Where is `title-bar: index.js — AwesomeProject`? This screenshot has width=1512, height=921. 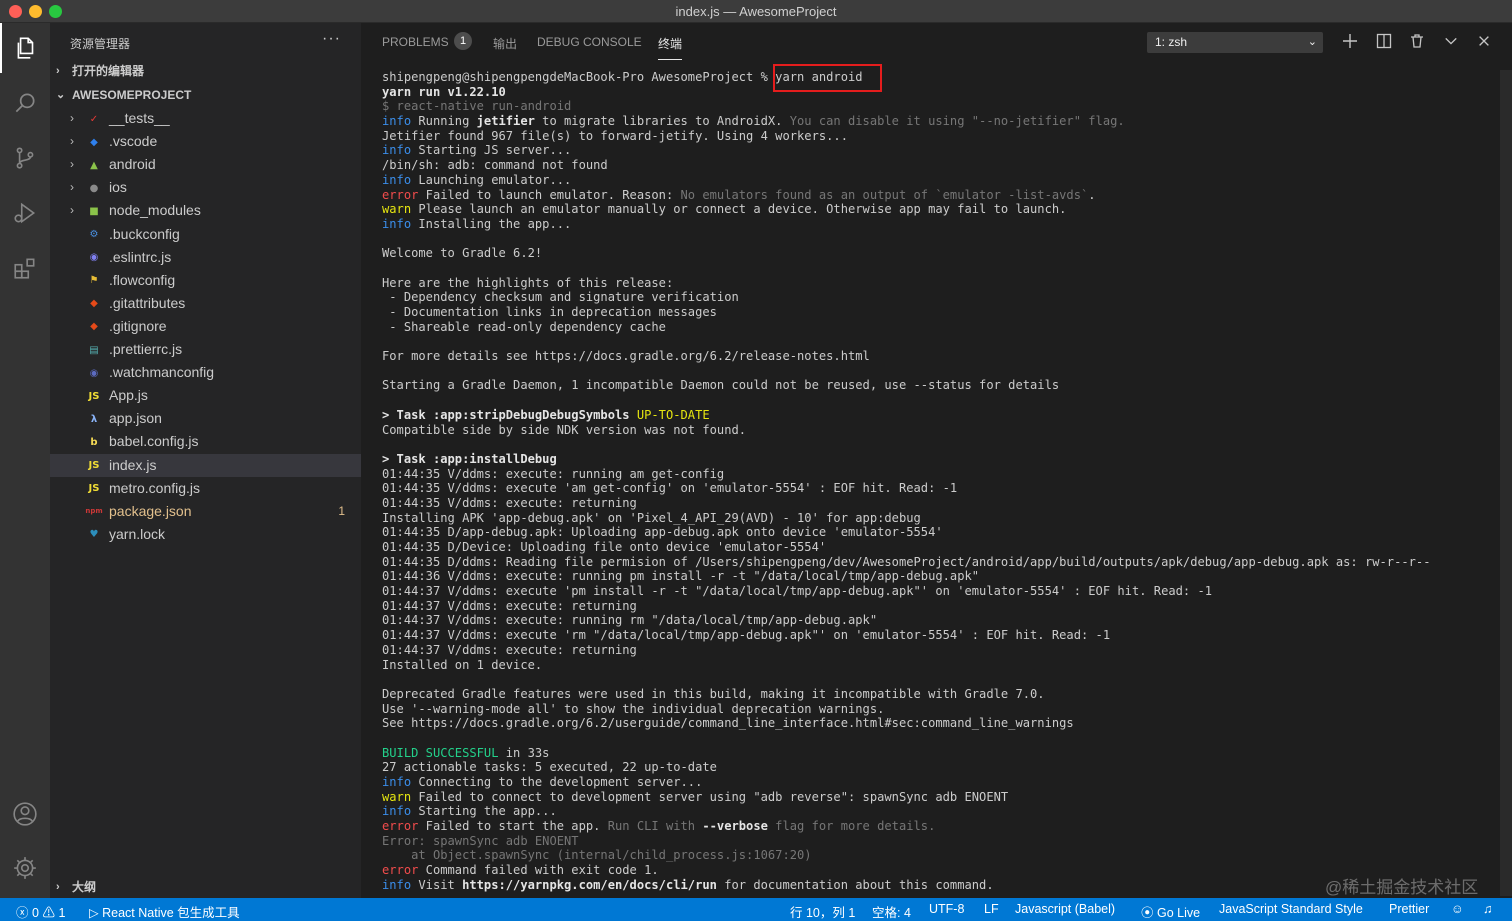 title-bar: index.js — AwesomeProject is located at coordinates (756, 11).